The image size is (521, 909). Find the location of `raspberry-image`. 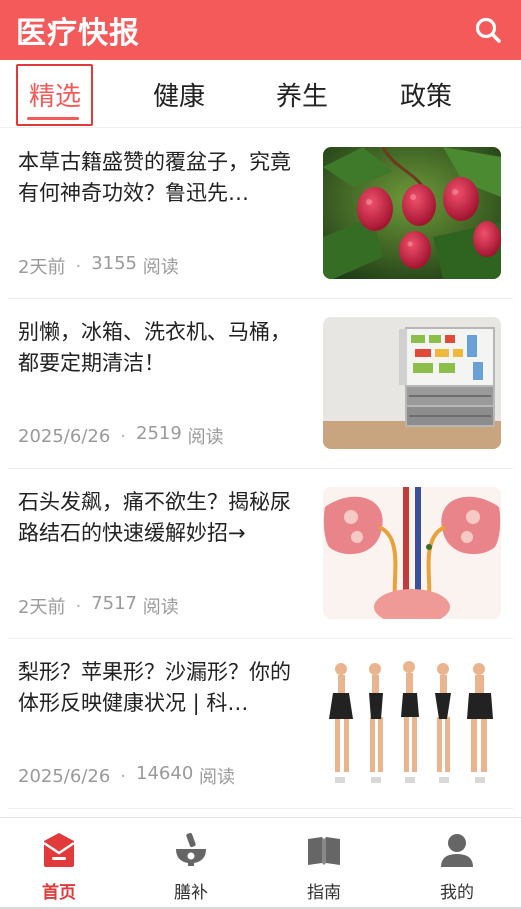

raspberry-image is located at coordinates (412, 213).